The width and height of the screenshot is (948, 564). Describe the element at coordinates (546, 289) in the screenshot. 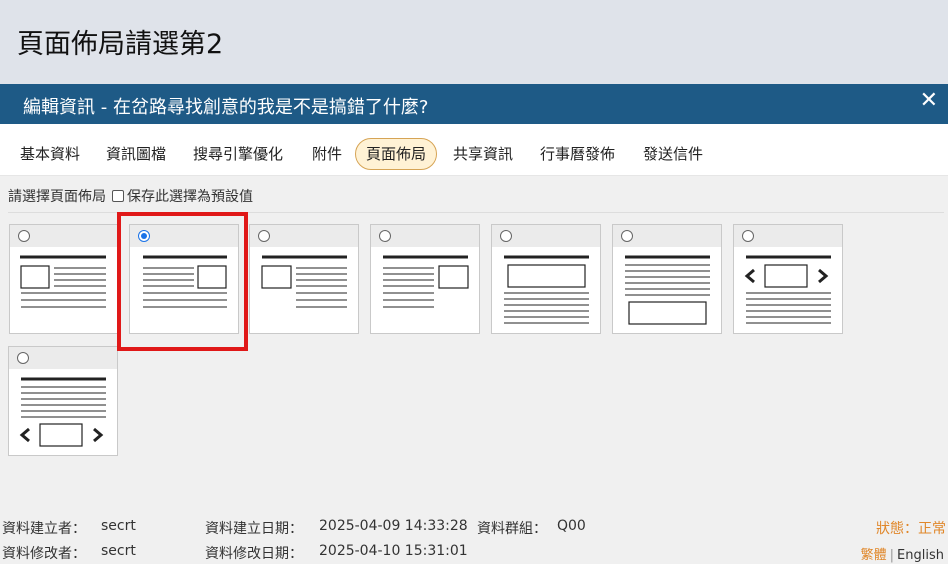

I see `layout-thumb-image-top-icon` at that location.